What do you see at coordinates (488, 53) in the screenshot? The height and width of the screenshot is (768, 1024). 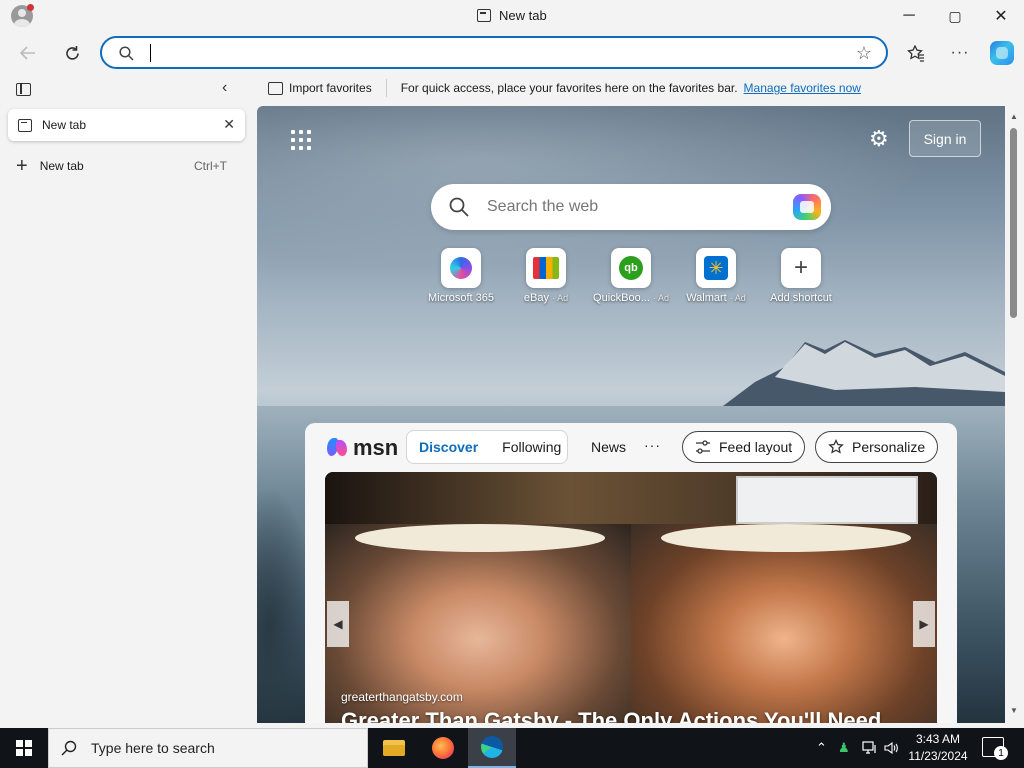 I see `address-input` at bounding box center [488, 53].